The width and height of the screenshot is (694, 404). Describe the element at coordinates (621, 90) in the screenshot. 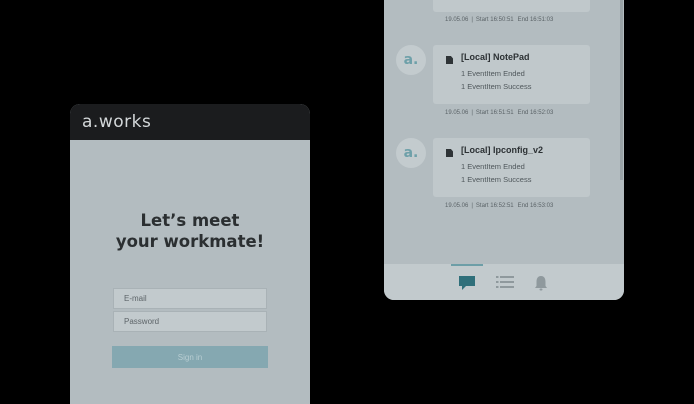

I see `scrollbar` at that location.